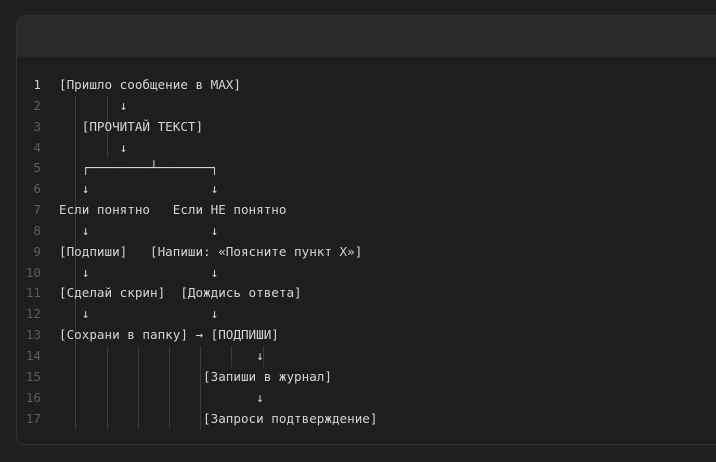 Image resolution: width=716 pixels, height=462 pixels. Describe the element at coordinates (211, 251) in the screenshot. I see `code-text: [Подпиши] [Напиши: «Поясните пункт X»]` at that location.